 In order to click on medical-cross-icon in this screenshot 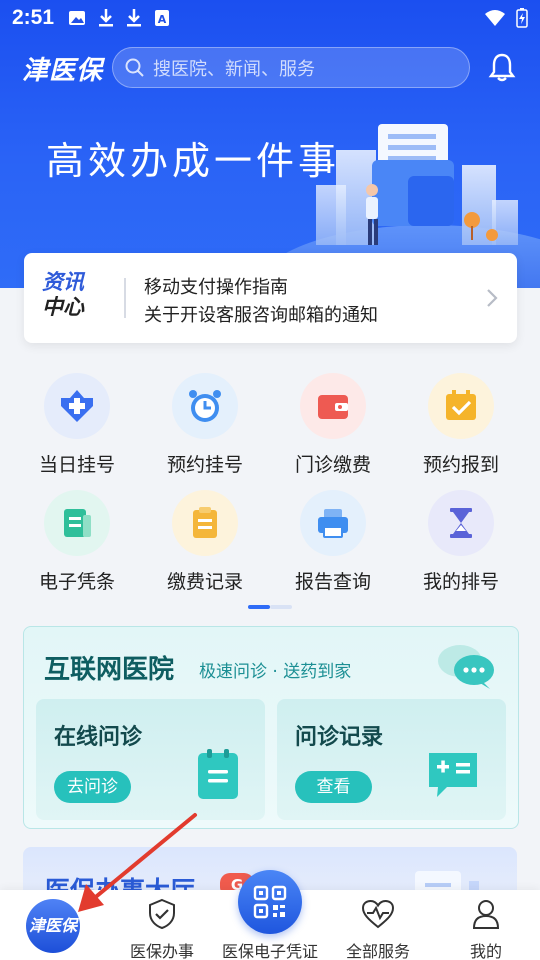, I will do `click(77, 406)`.